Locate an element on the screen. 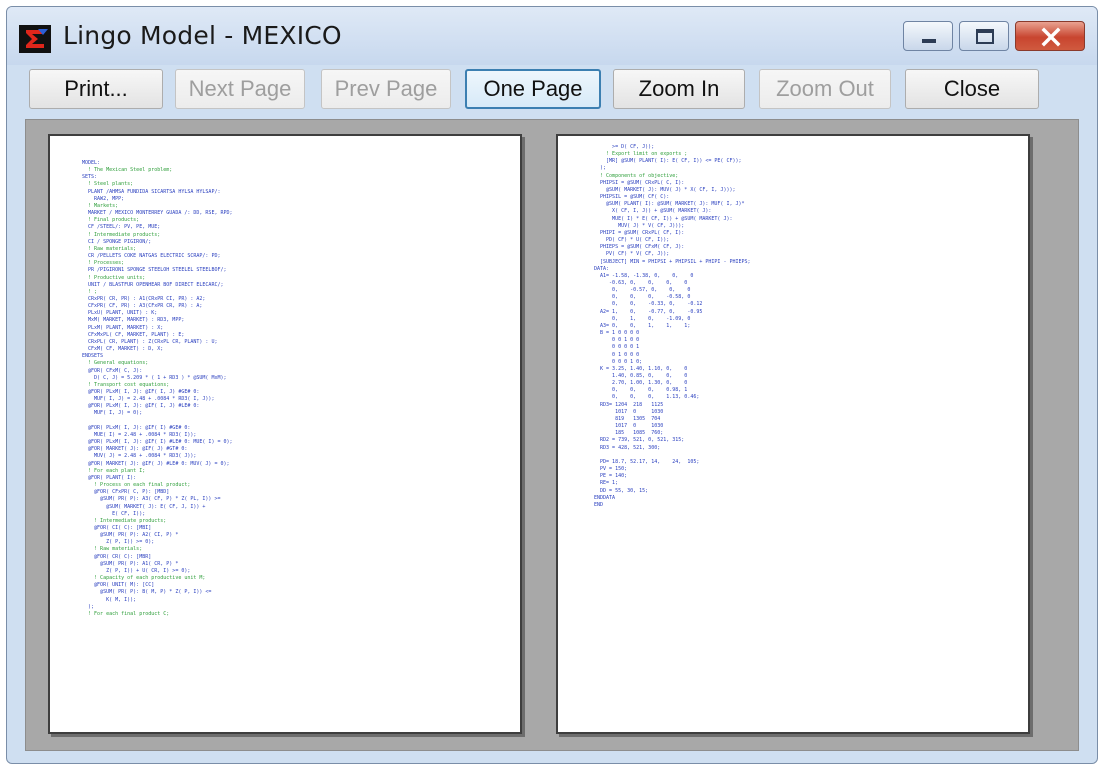 The image size is (1104, 770). next-page-button: Next Page is located at coordinates (240, 89).